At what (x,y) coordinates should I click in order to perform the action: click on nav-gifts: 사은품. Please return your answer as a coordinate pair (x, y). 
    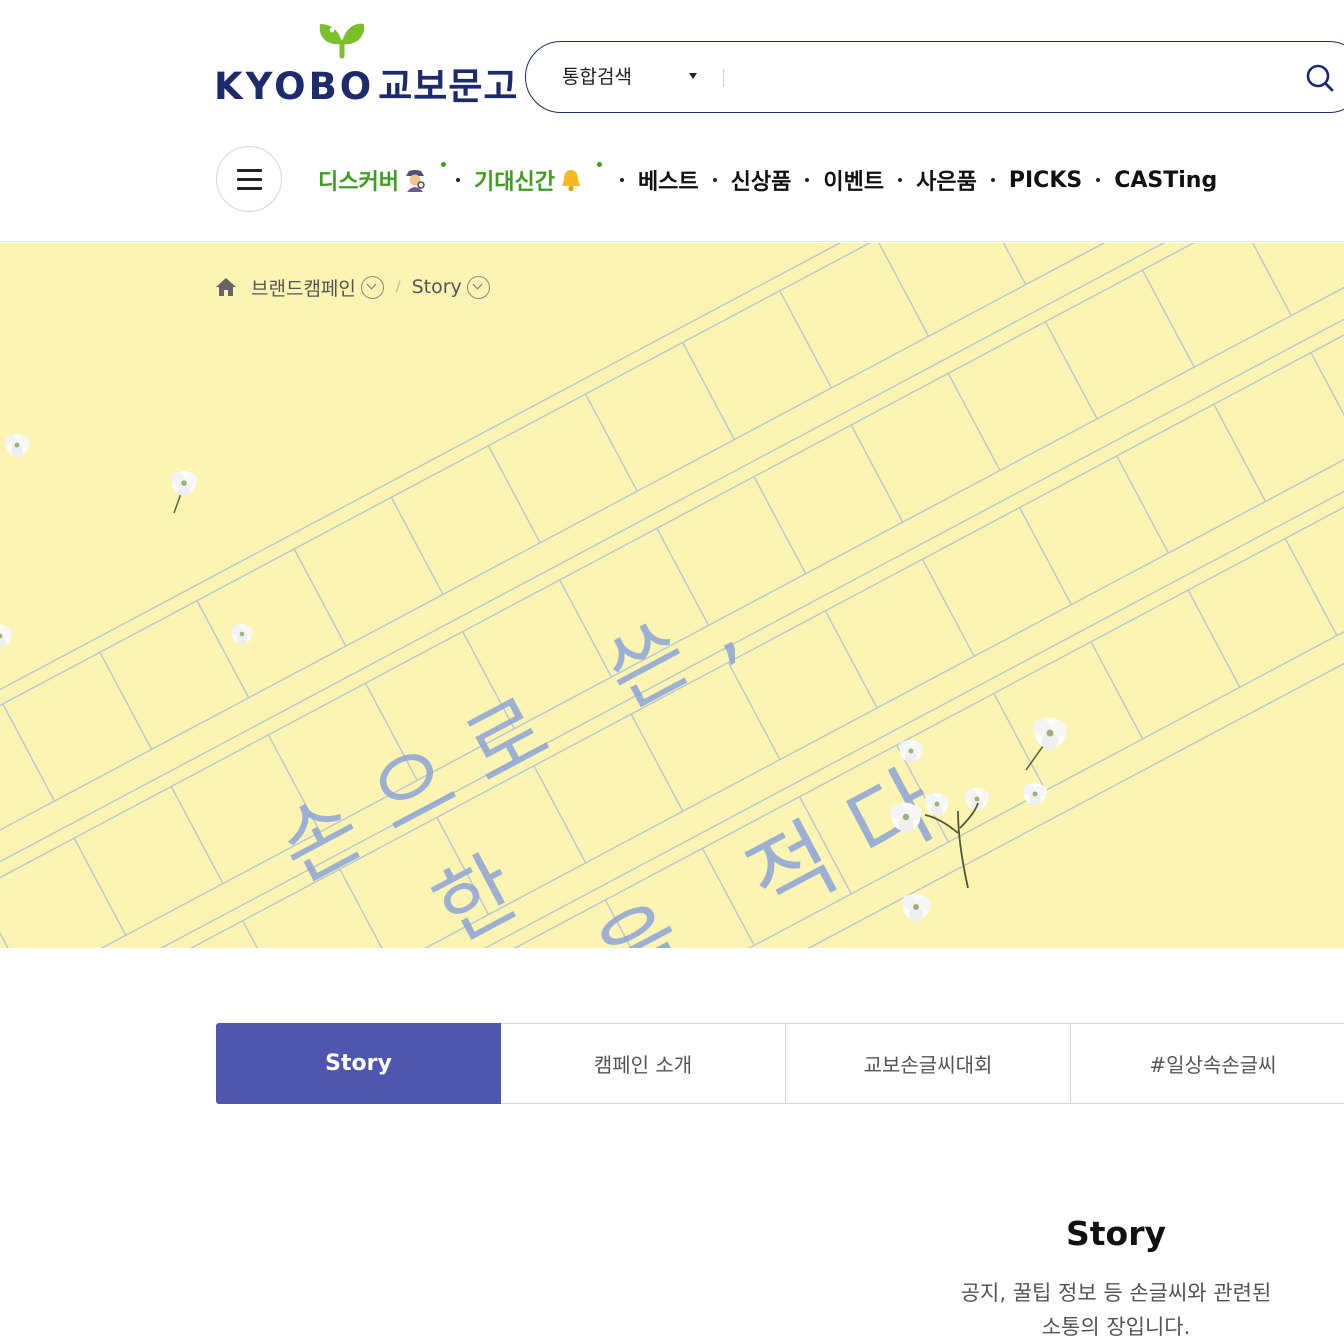
    Looking at the image, I should click on (946, 180).